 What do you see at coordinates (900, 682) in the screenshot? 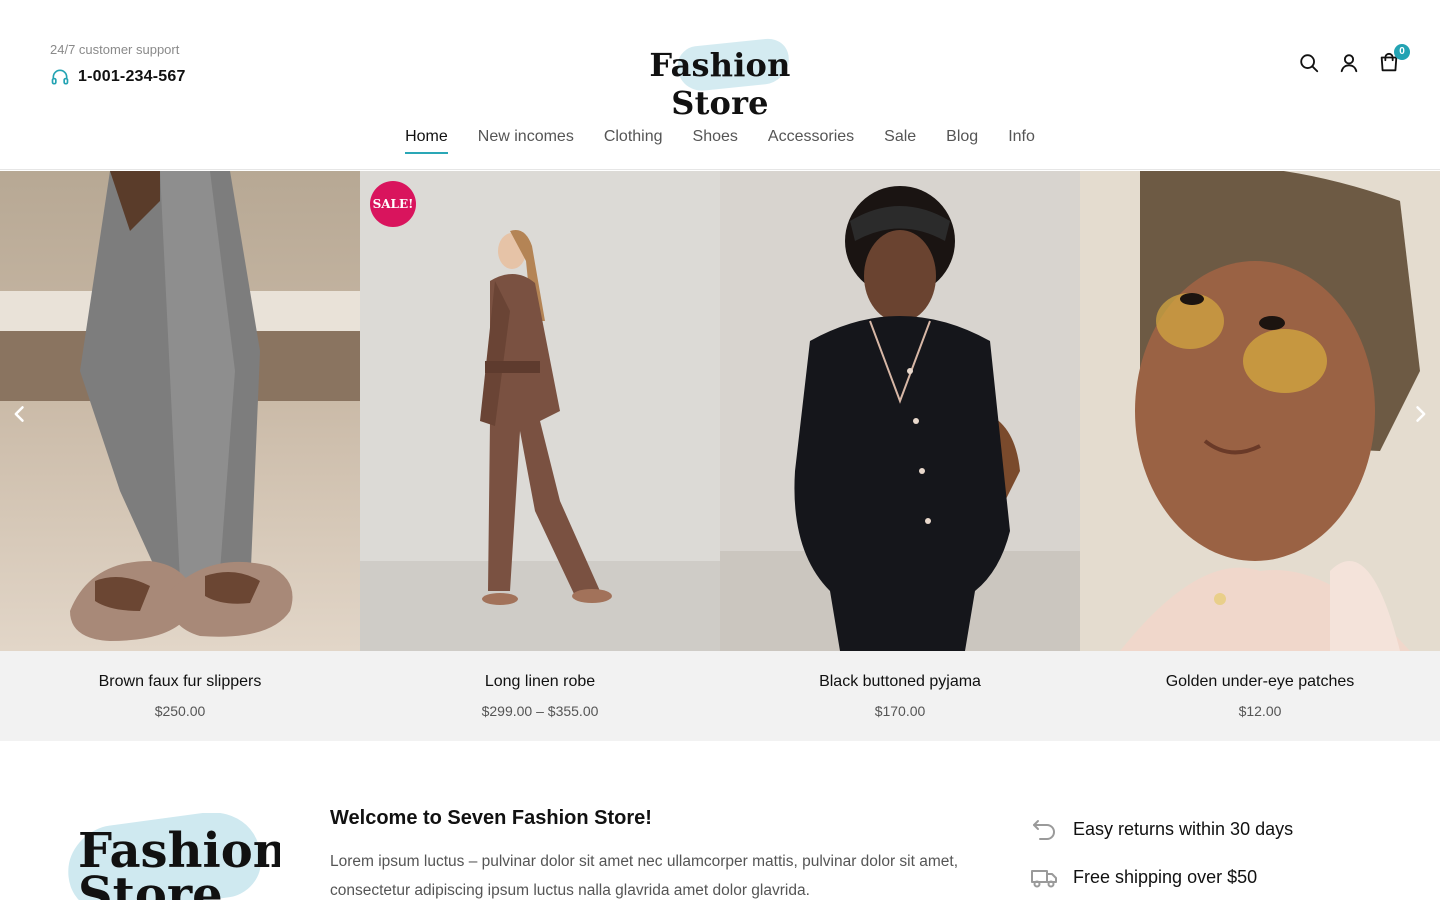
I see `product-name: Black buttoned pyjama` at bounding box center [900, 682].